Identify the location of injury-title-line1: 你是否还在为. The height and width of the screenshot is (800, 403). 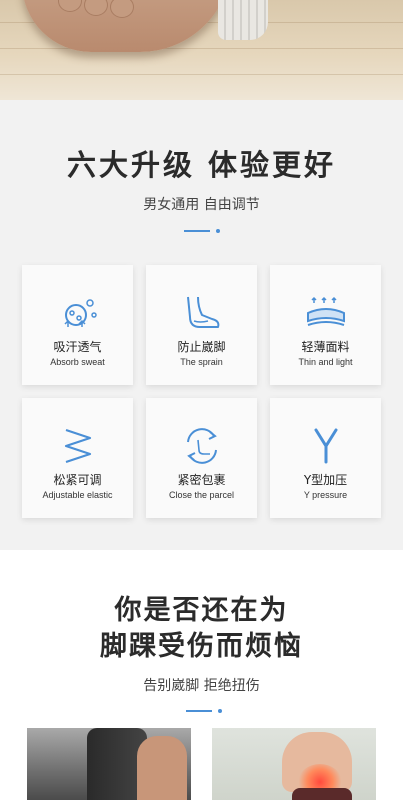
(201, 610).